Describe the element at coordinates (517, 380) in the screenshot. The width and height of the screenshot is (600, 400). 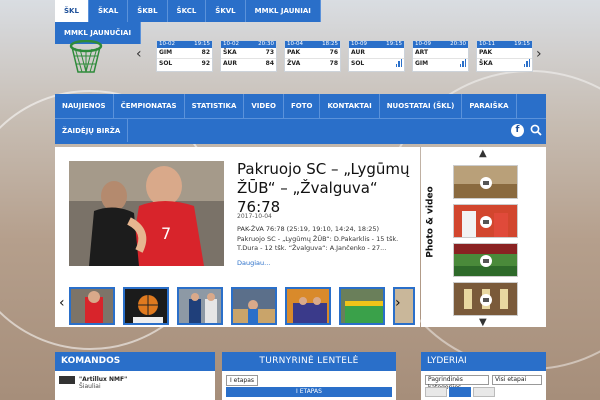
I see `stage-select: Visi etapai` at that location.